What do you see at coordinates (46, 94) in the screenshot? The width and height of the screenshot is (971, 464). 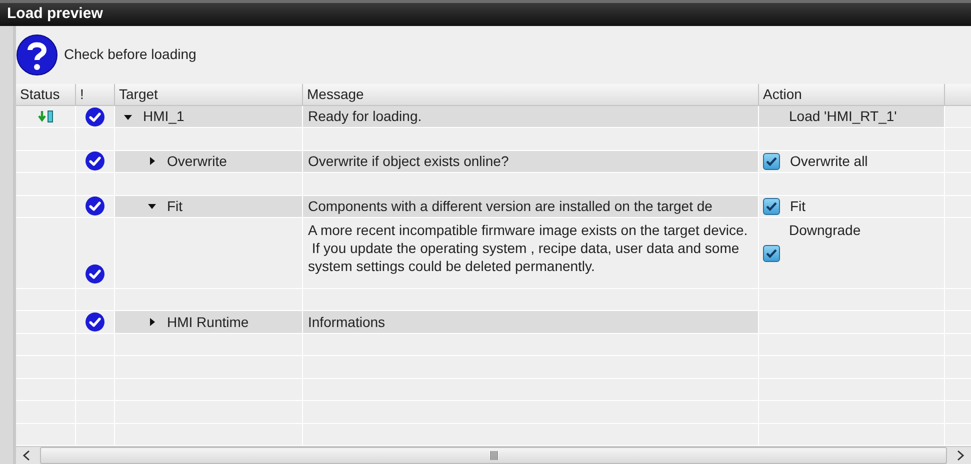 I see `column-header: Status` at bounding box center [46, 94].